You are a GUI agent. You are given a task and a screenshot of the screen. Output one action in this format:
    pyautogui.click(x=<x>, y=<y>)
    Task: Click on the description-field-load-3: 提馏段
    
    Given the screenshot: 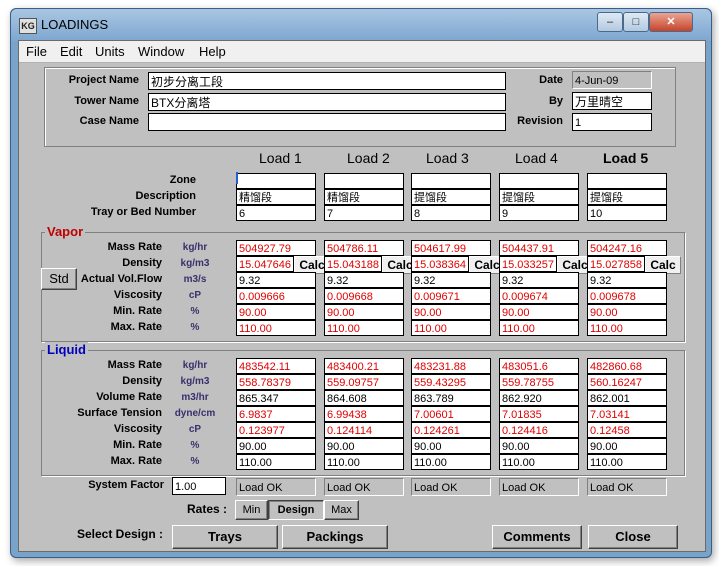 What is the action you would take?
    pyautogui.click(x=451, y=197)
    